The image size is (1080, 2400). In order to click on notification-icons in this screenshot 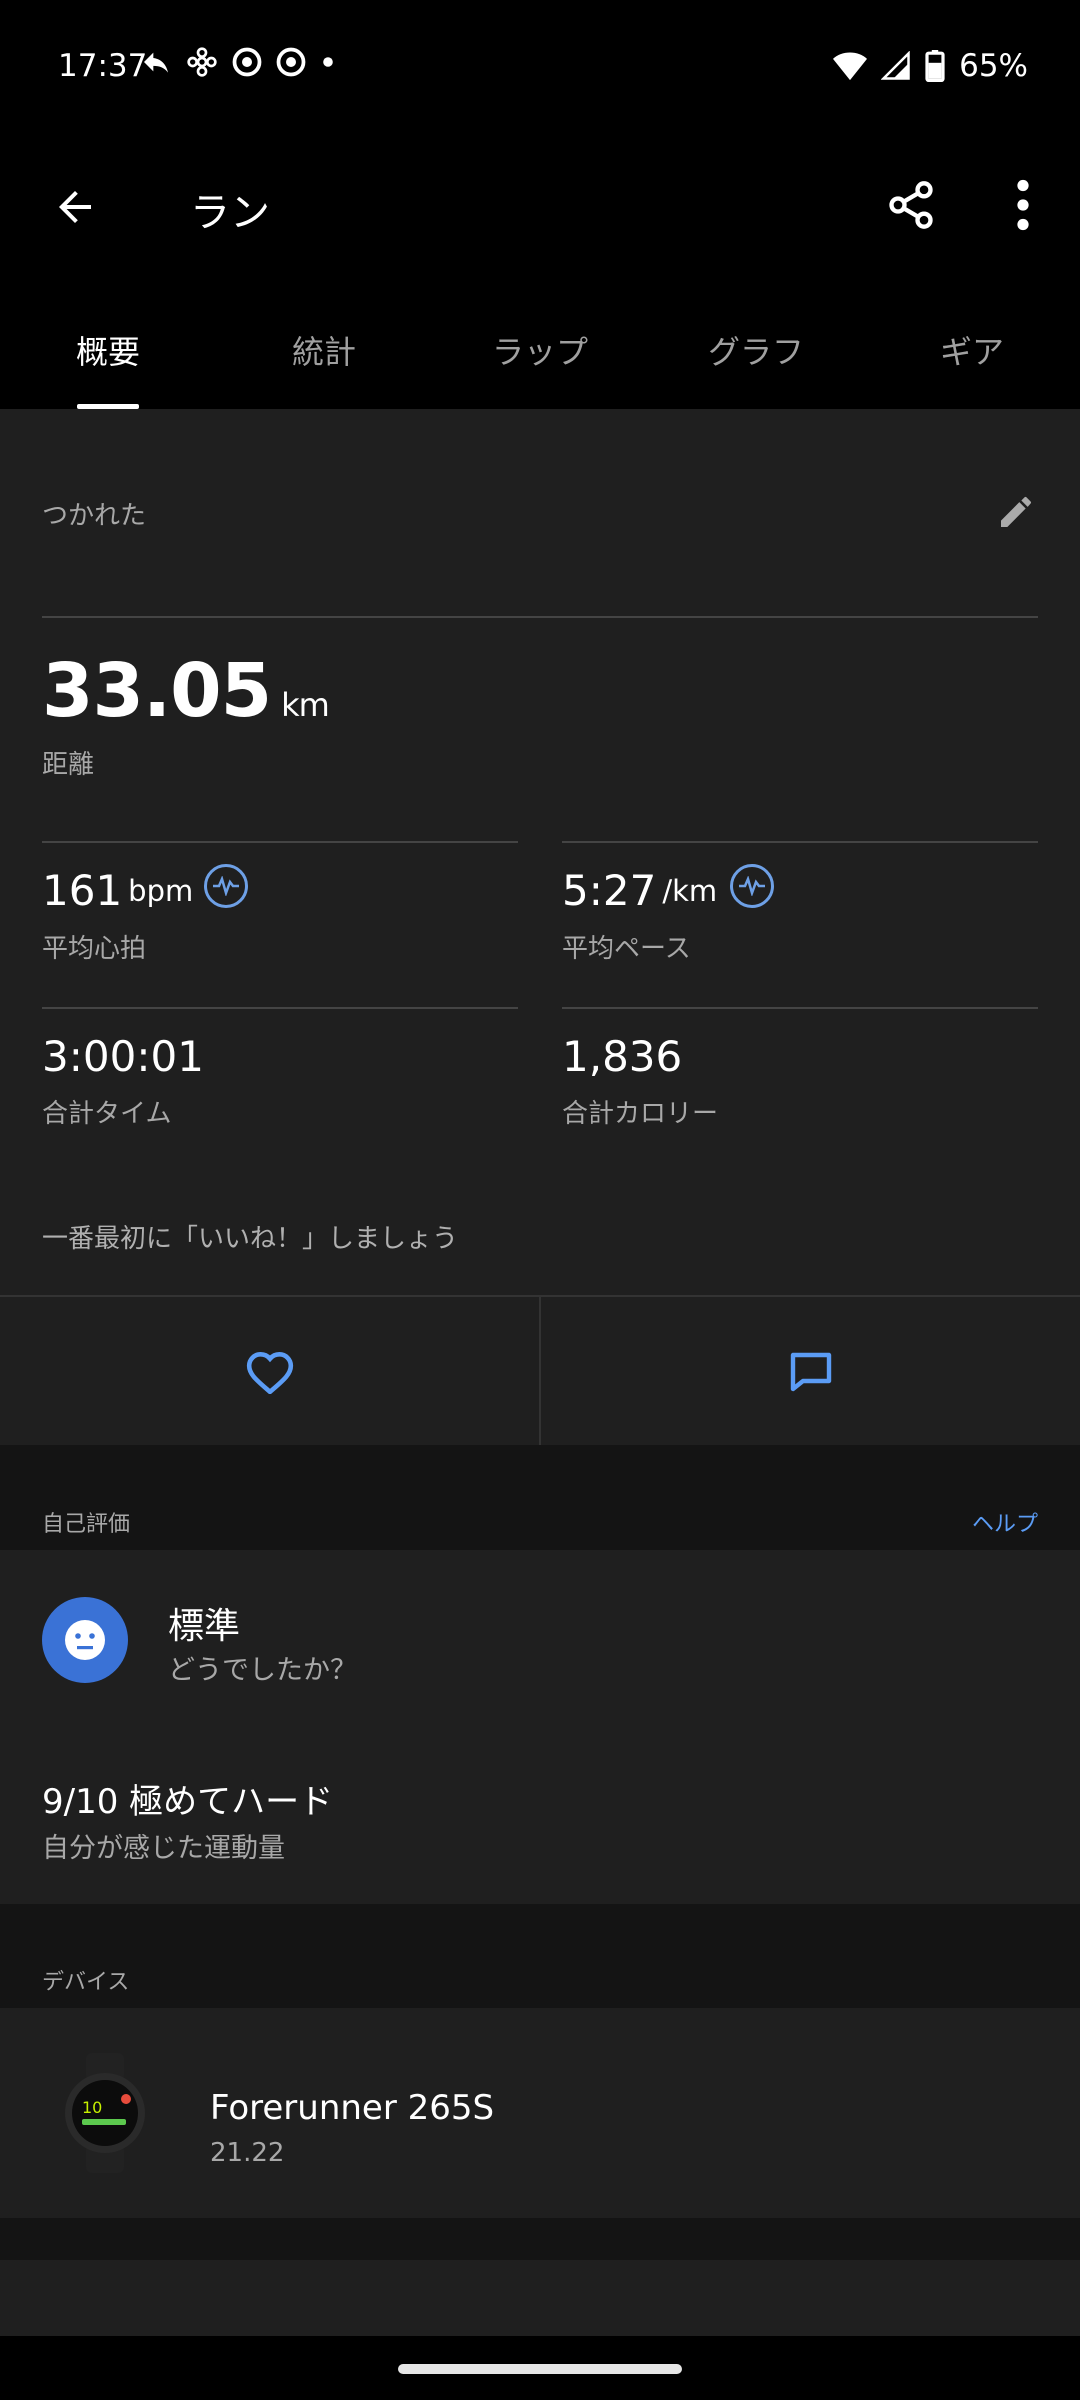, I will do `click(238, 62)`.